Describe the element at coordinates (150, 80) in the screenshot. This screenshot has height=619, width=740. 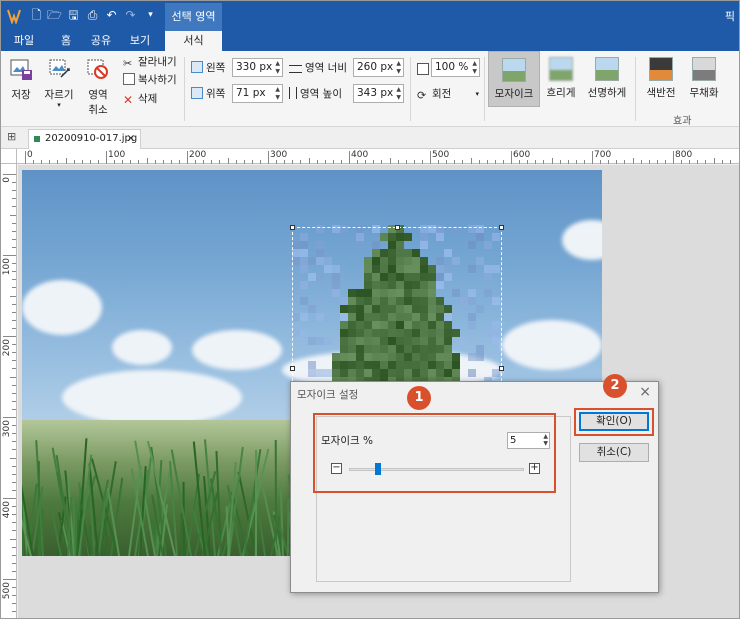
I see `copy-button: 복사하기` at that location.